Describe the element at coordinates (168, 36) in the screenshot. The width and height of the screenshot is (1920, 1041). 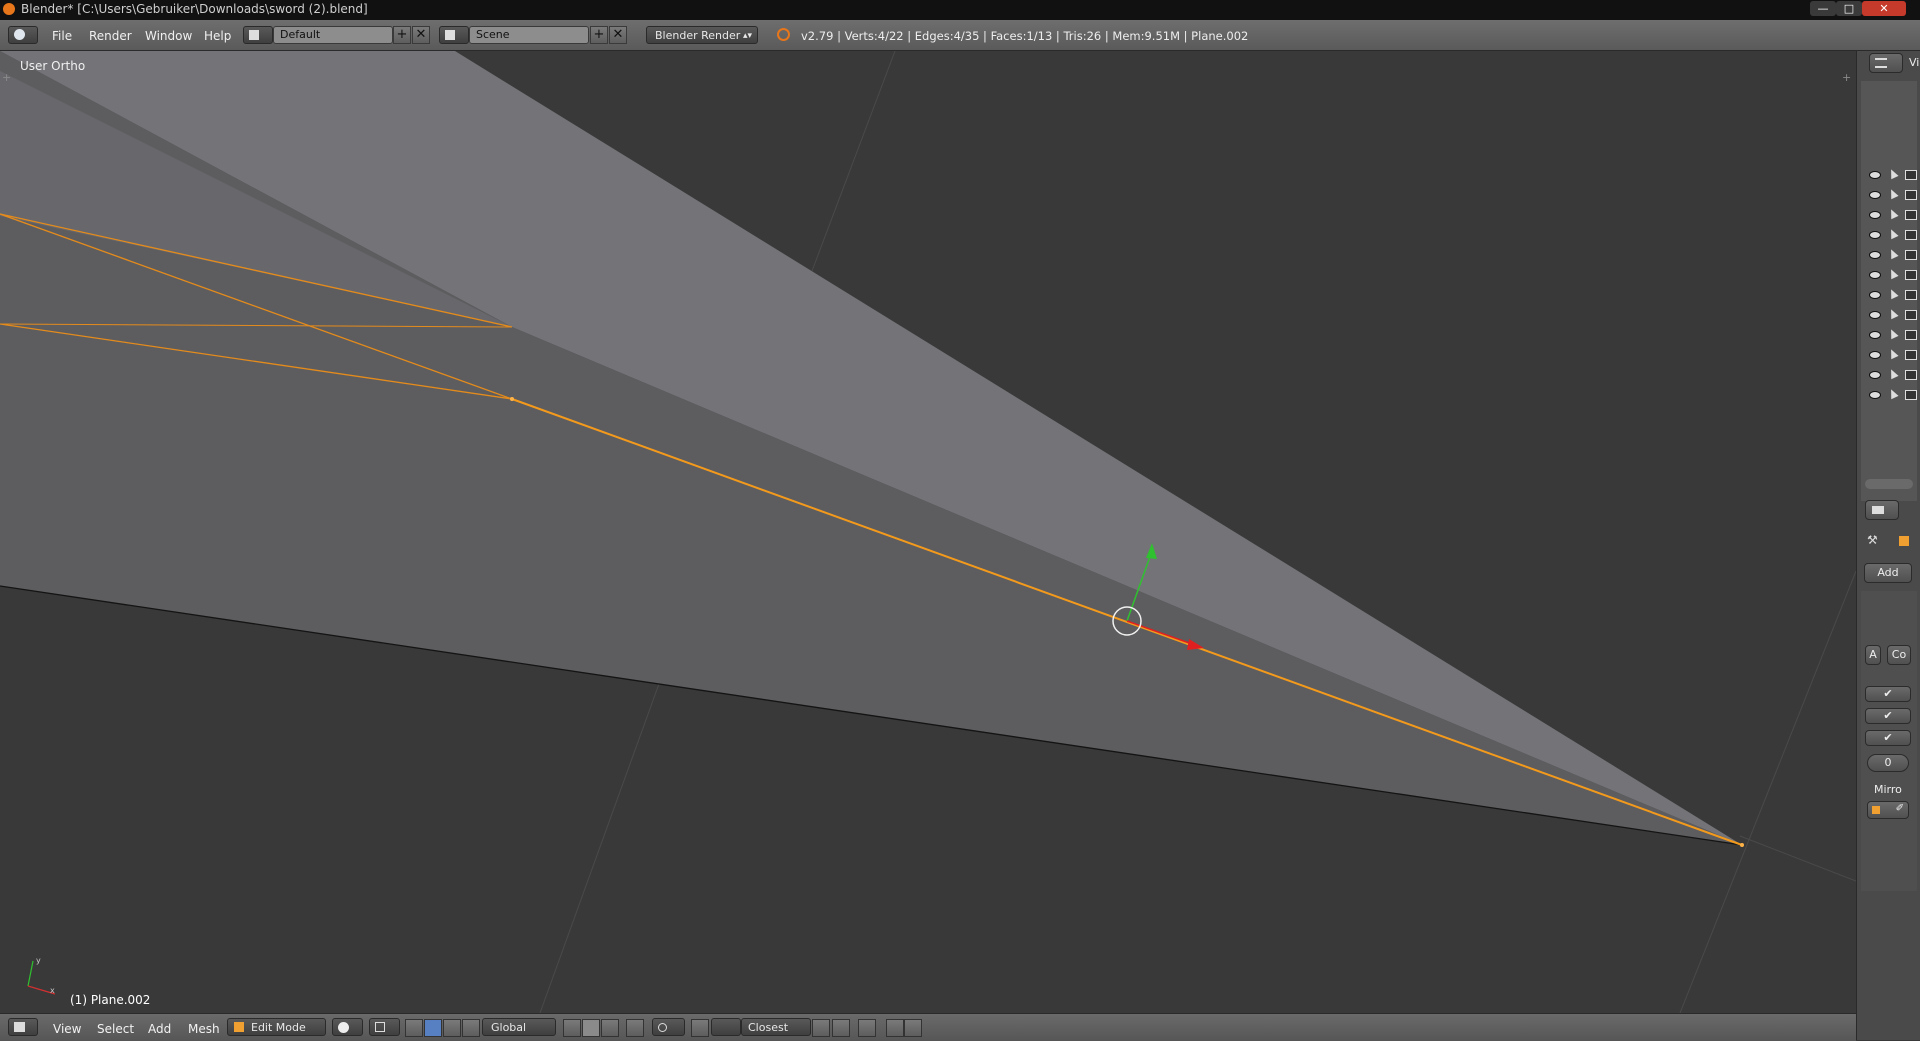
I see `menu-window: Window` at that location.